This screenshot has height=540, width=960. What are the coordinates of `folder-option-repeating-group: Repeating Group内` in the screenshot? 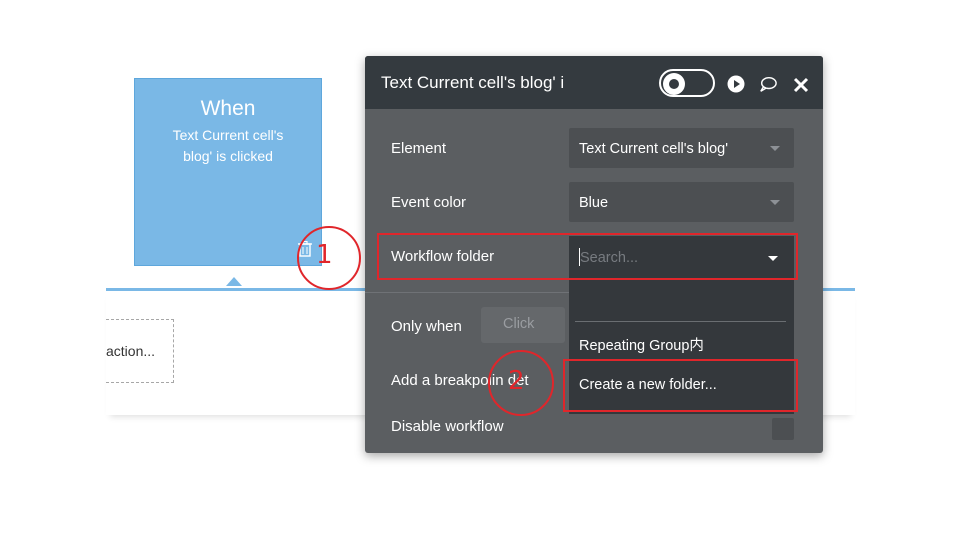 It's located at (641, 344).